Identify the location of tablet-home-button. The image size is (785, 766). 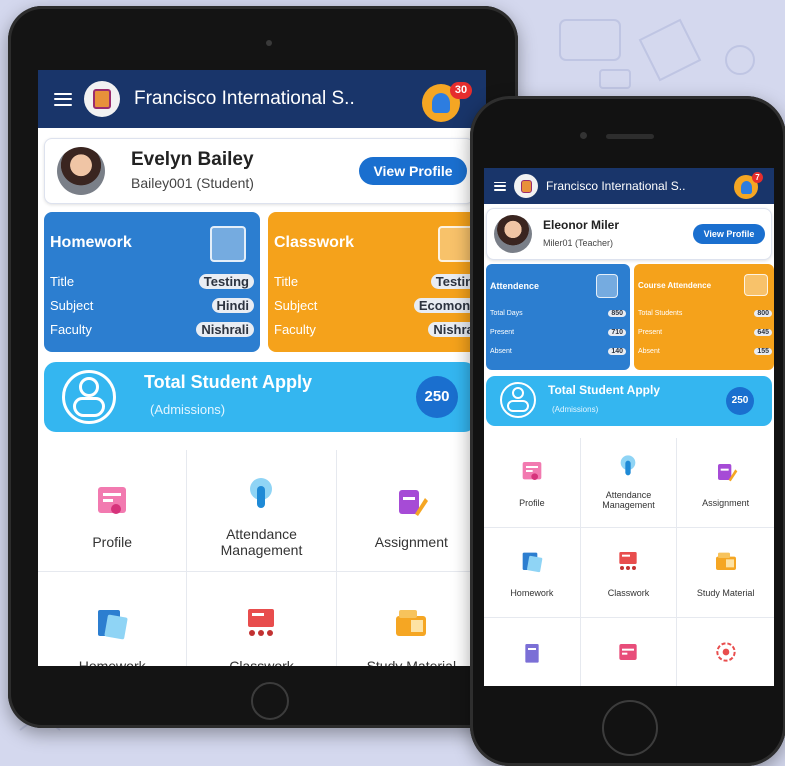
(270, 701).